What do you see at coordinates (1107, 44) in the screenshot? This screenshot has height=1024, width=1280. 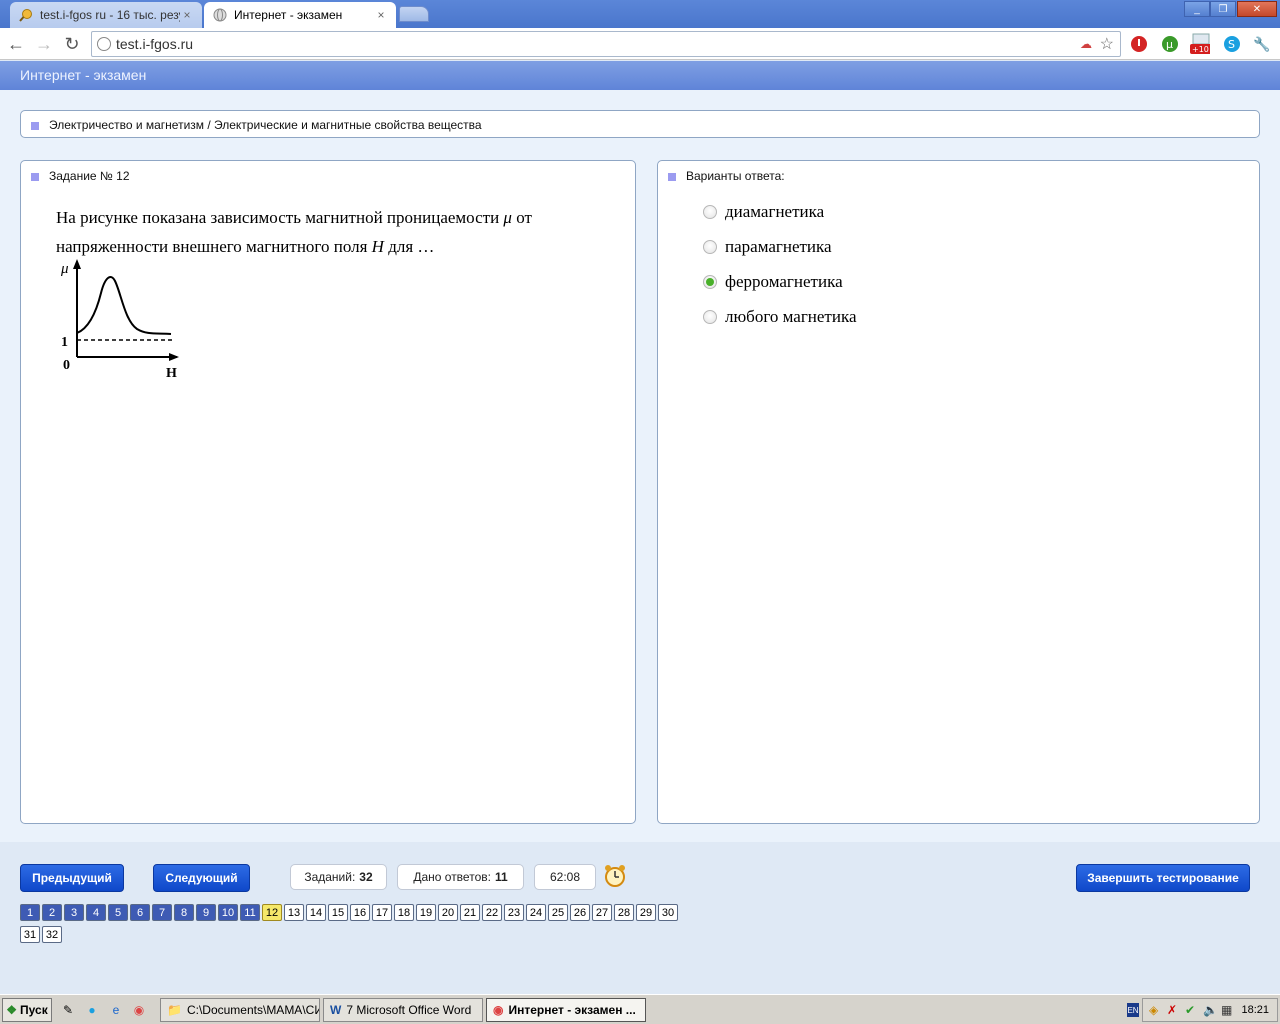 I see `bookmark-star-icon: ☆` at bounding box center [1107, 44].